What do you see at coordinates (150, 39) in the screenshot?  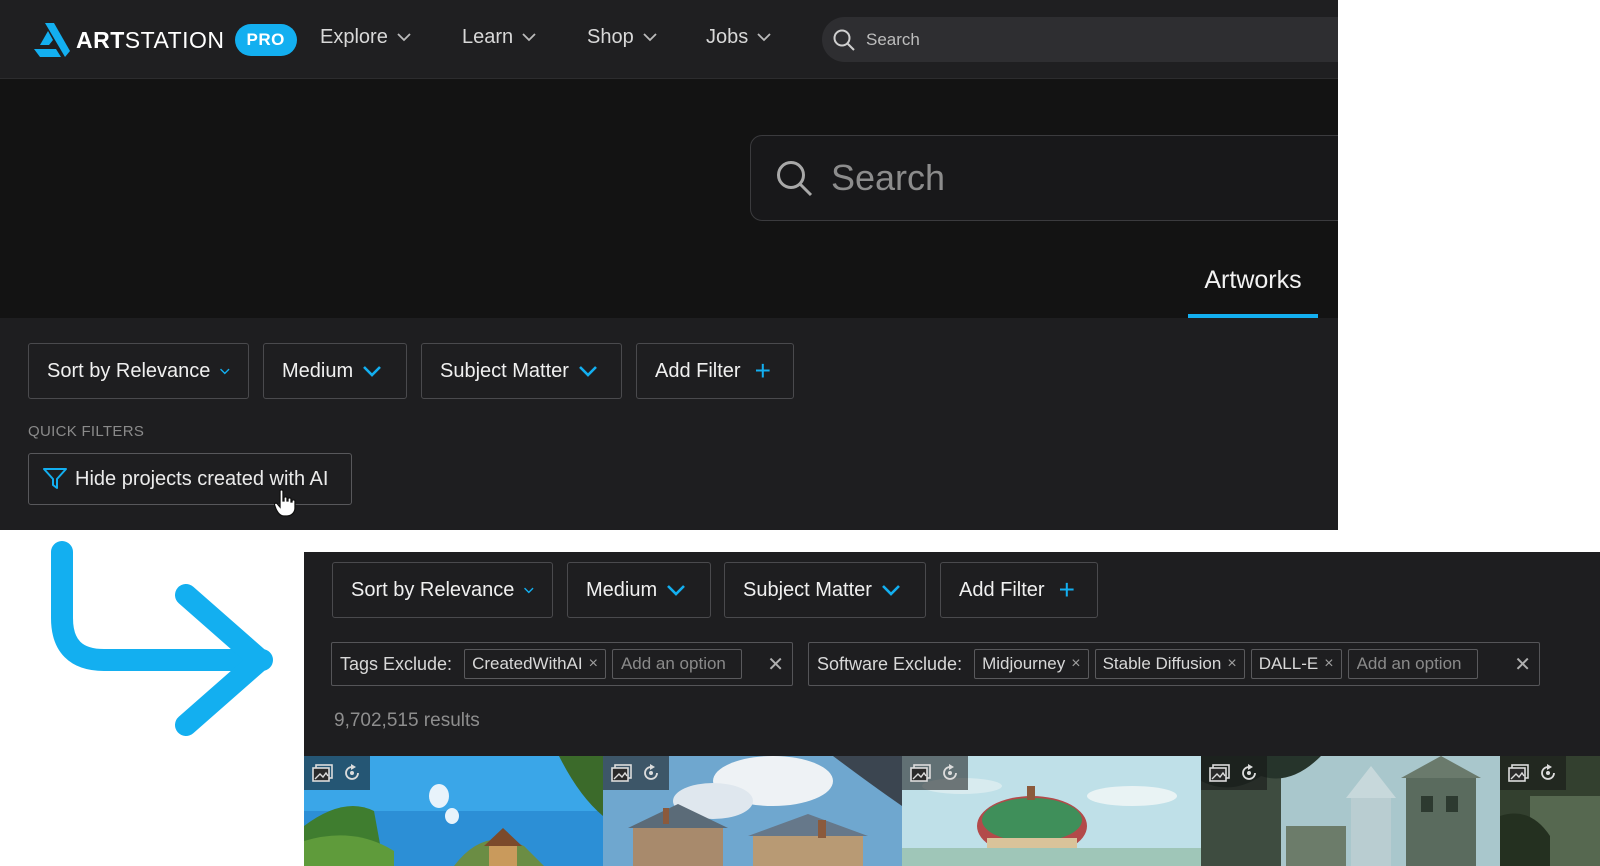 I see `logo-text: ARTSTATION` at bounding box center [150, 39].